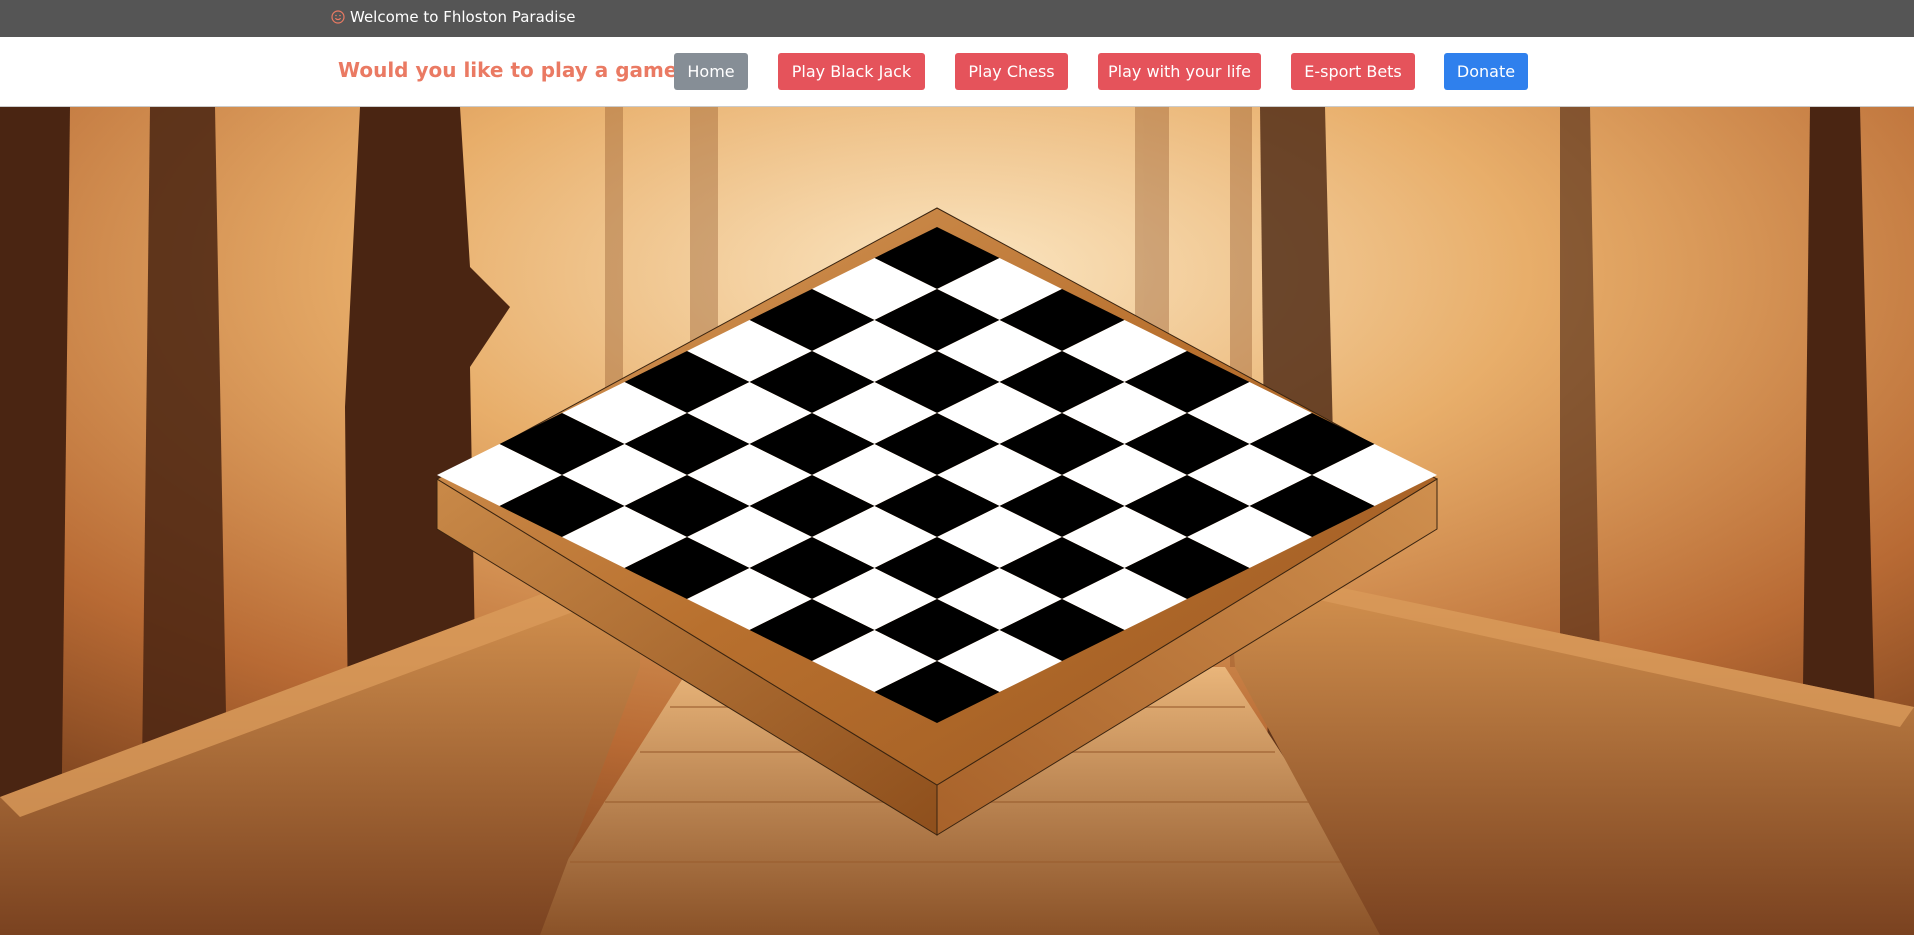  I want to click on welcome-text: Welcome to Fhloston Paradise, so click(463, 17).